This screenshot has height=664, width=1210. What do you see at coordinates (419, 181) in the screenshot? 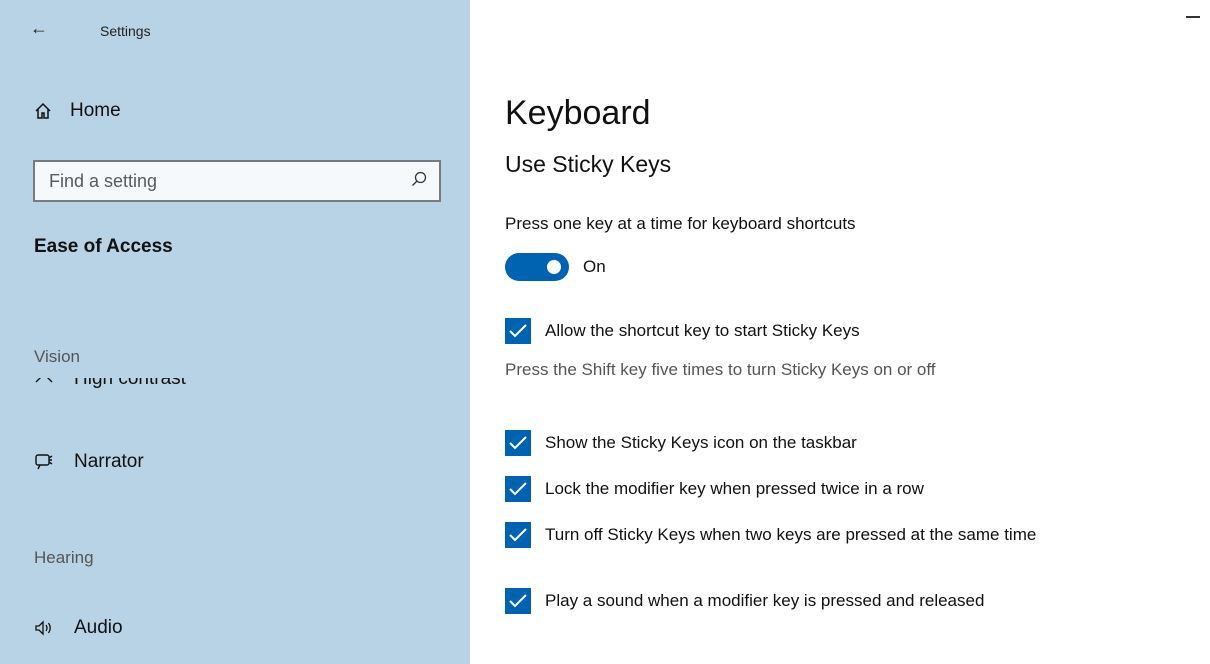
I see `search-icon` at bounding box center [419, 181].